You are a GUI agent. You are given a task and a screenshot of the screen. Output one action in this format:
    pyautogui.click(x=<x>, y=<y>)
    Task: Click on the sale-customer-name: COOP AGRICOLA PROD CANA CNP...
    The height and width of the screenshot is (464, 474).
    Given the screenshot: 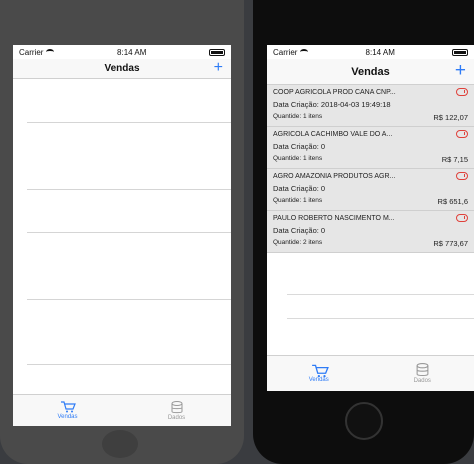 What is the action you would take?
    pyautogui.click(x=334, y=92)
    